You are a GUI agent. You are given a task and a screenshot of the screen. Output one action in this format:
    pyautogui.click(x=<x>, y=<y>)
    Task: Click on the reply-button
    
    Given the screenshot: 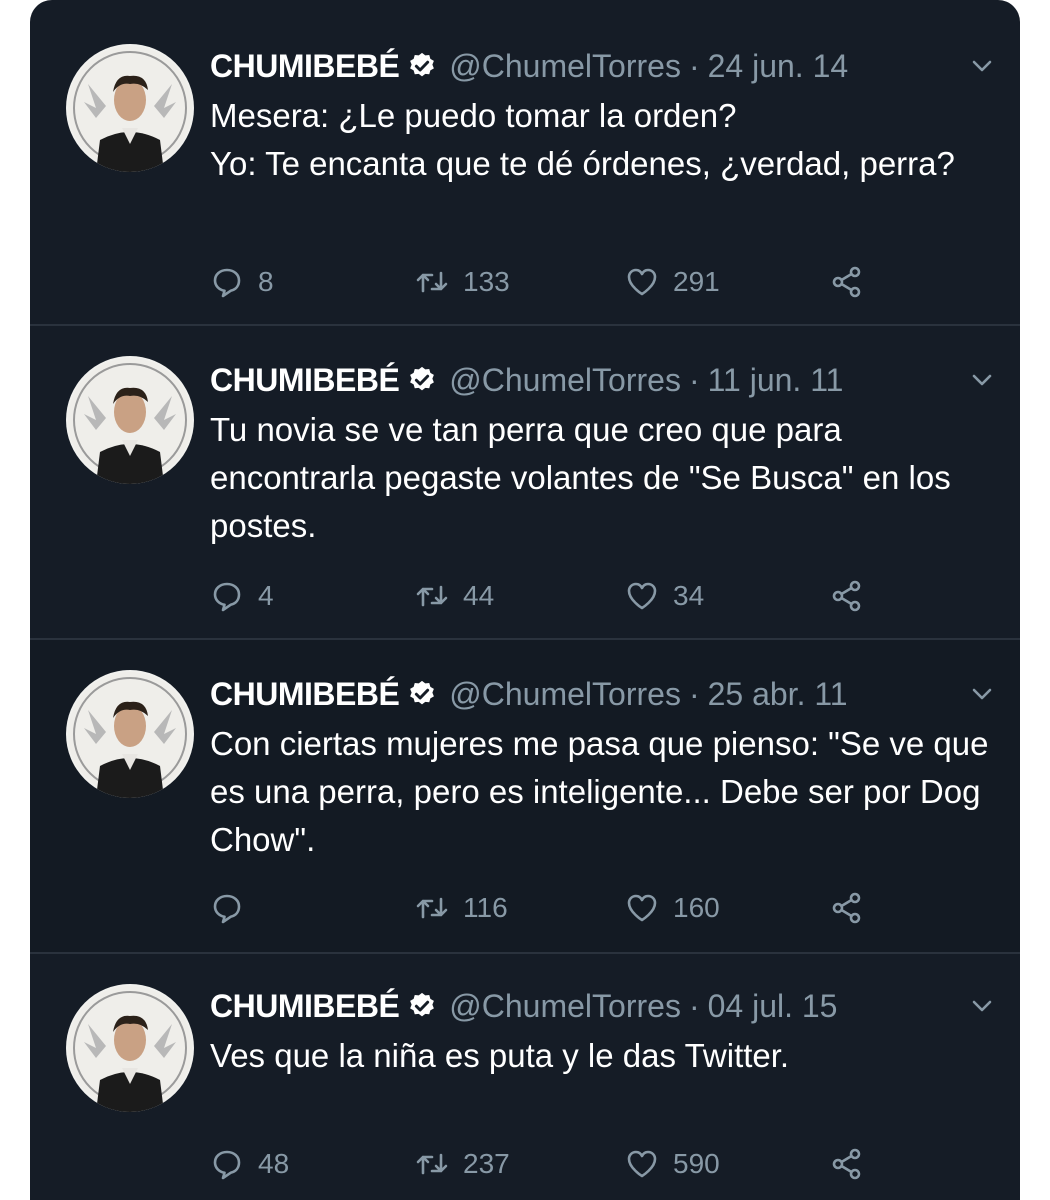 What is the action you would take?
    pyautogui.click(x=234, y=908)
    